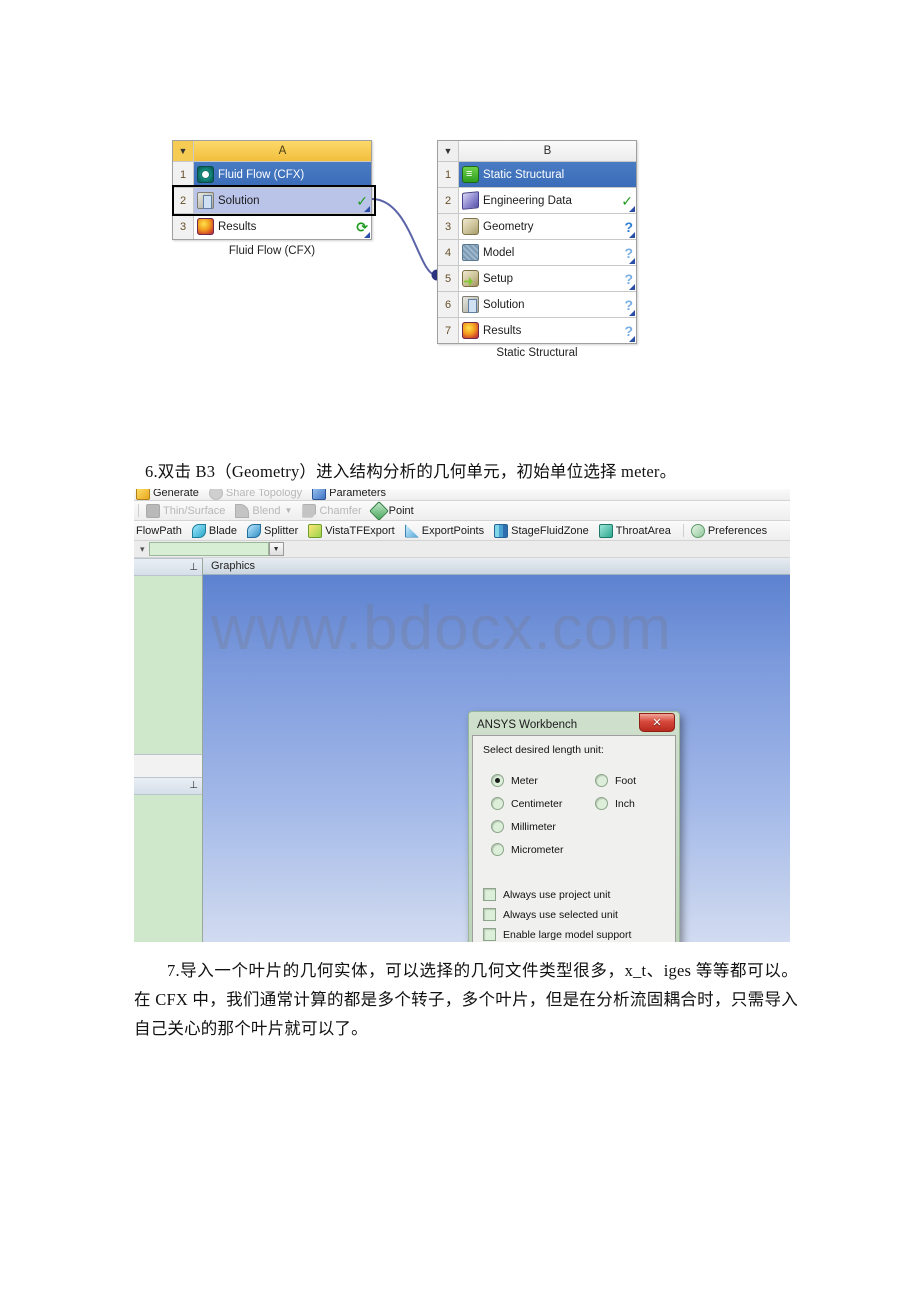 The height and width of the screenshot is (1302, 920). Describe the element at coordinates (574, 894) in the screenshot. I see `checkbox-always-use-project-unit: Always use project unit` at that location.